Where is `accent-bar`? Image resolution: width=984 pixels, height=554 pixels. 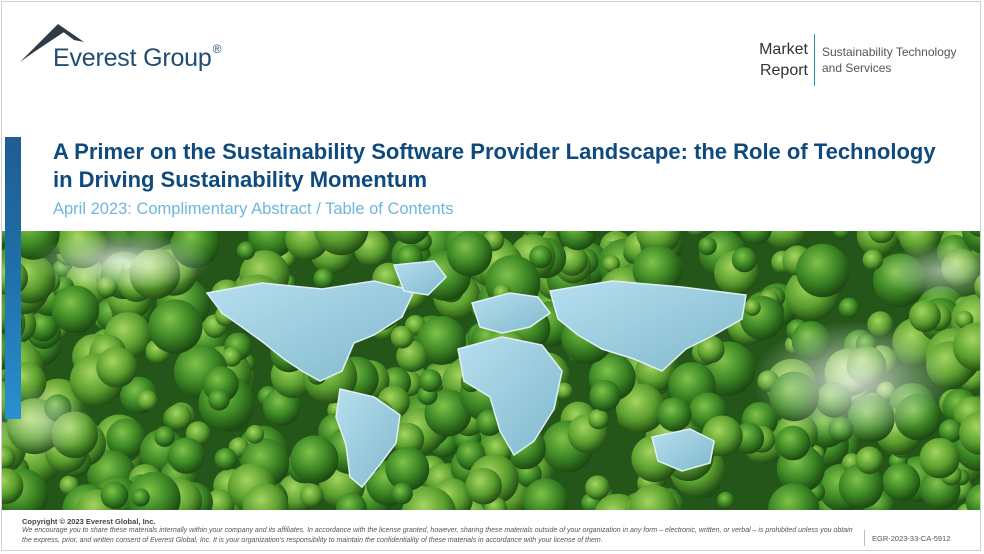 accent-bar is located at coordinates (13, 278).